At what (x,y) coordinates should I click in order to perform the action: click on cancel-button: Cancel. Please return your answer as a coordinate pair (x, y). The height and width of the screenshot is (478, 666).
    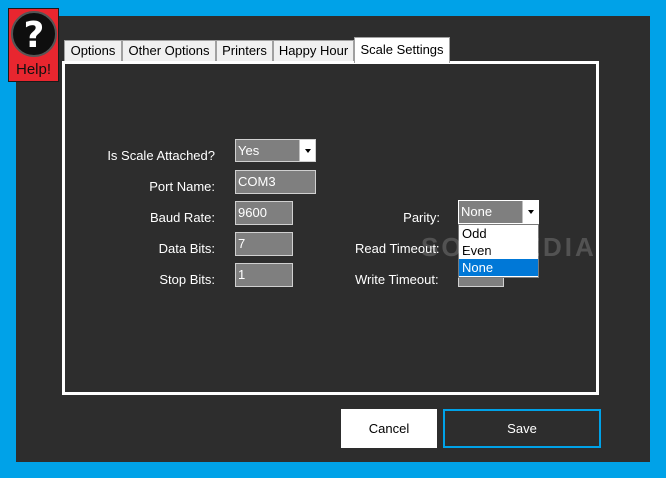
    Looking at the image, I should click on (389, 428).